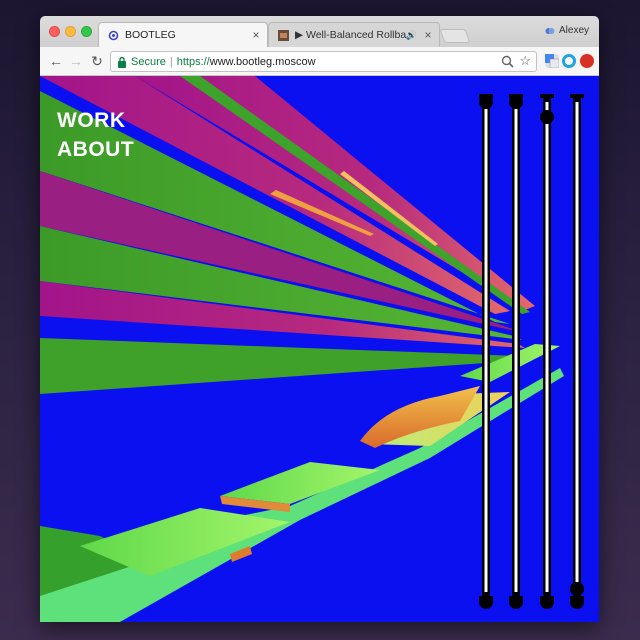 The height and width of the screenshot is (640, 640). What do you see at coordinates (573, 30) in the screenshot?
I see `profile-name: Alexey` at bounding box center [573, 30].